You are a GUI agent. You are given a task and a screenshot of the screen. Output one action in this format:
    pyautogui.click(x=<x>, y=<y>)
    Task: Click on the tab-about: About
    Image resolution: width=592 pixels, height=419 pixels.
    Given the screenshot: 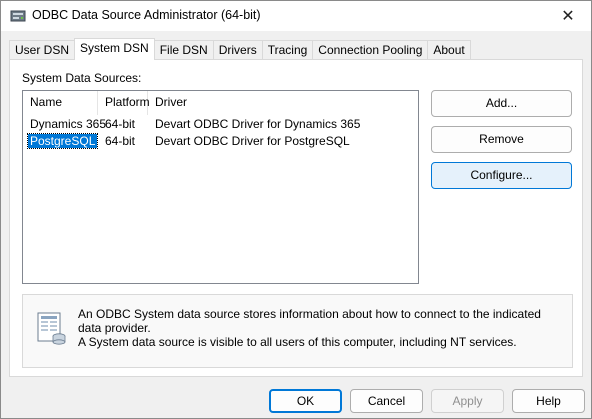 What is the action you would take?
    pyautogui.click(x=449, y=50)
    